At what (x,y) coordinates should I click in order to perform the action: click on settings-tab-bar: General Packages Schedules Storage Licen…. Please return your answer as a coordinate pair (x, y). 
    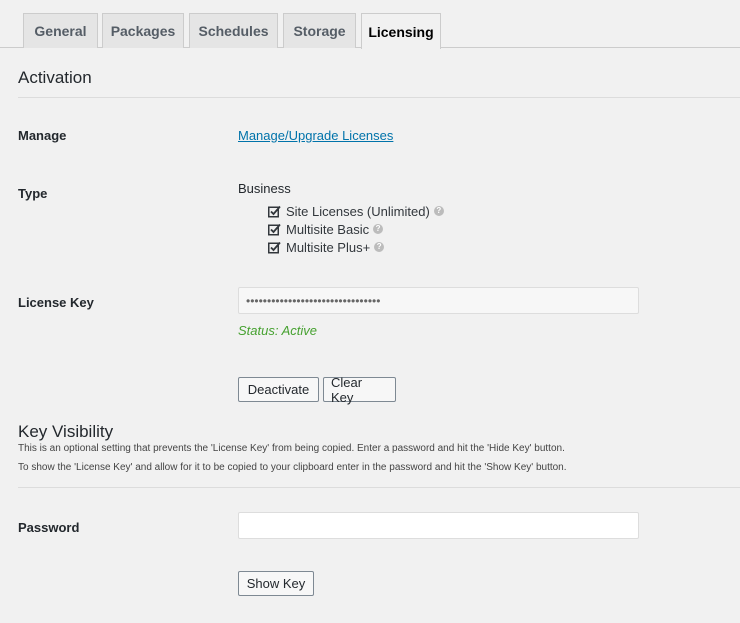
    Looking at the image, I should click on (370, 24).